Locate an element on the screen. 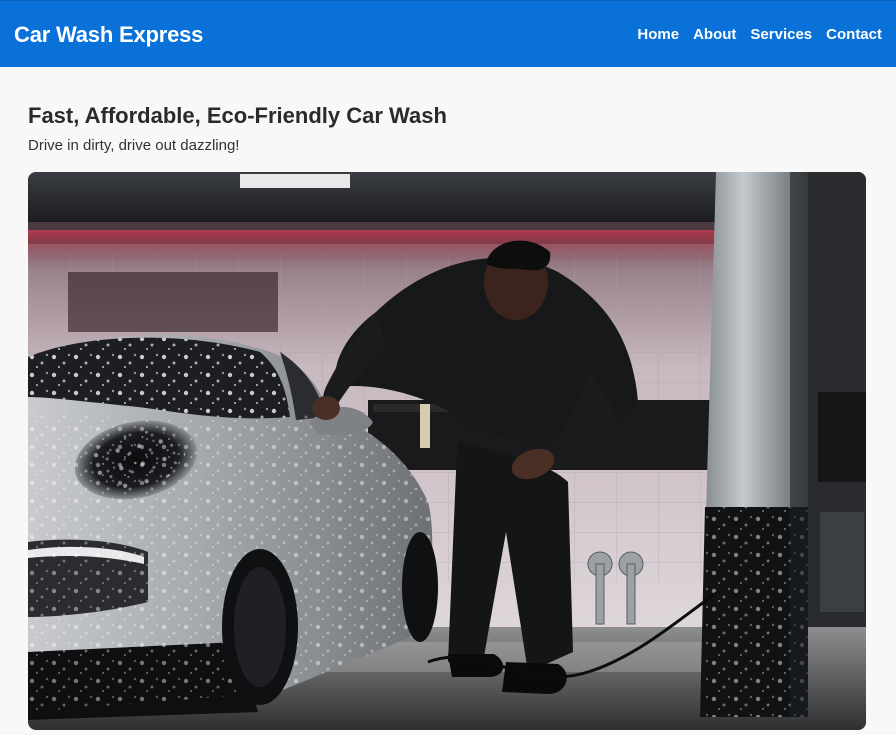  hero-title: Fast, Affordable, Eco-Friendly Car Wash is located at coordinates (237, 115).